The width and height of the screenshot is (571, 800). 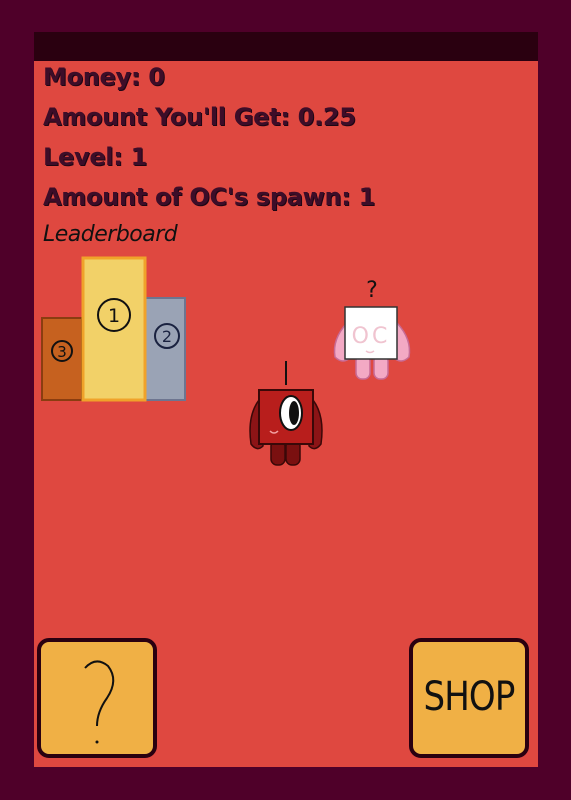 I want to click on podium-second, so click(x=165, y=349).